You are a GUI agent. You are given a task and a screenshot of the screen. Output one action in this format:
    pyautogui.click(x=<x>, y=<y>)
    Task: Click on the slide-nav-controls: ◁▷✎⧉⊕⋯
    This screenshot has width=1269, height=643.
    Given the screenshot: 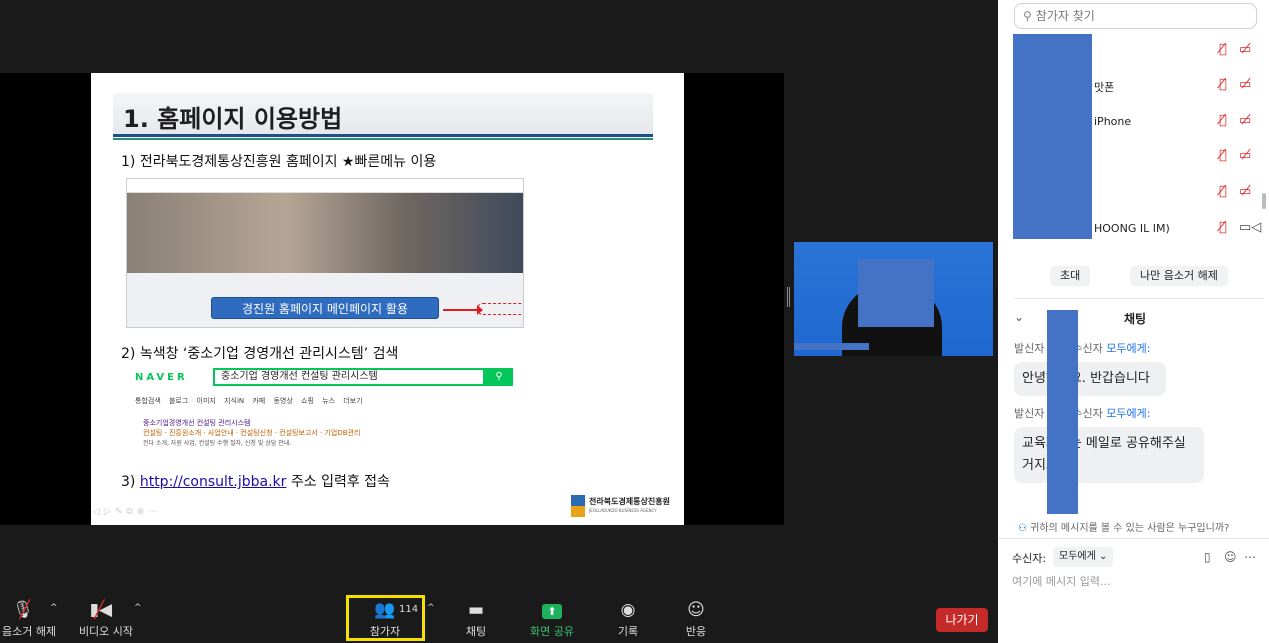 What is the action you would take?
    pyautogui.click(x=127, y=512)
    